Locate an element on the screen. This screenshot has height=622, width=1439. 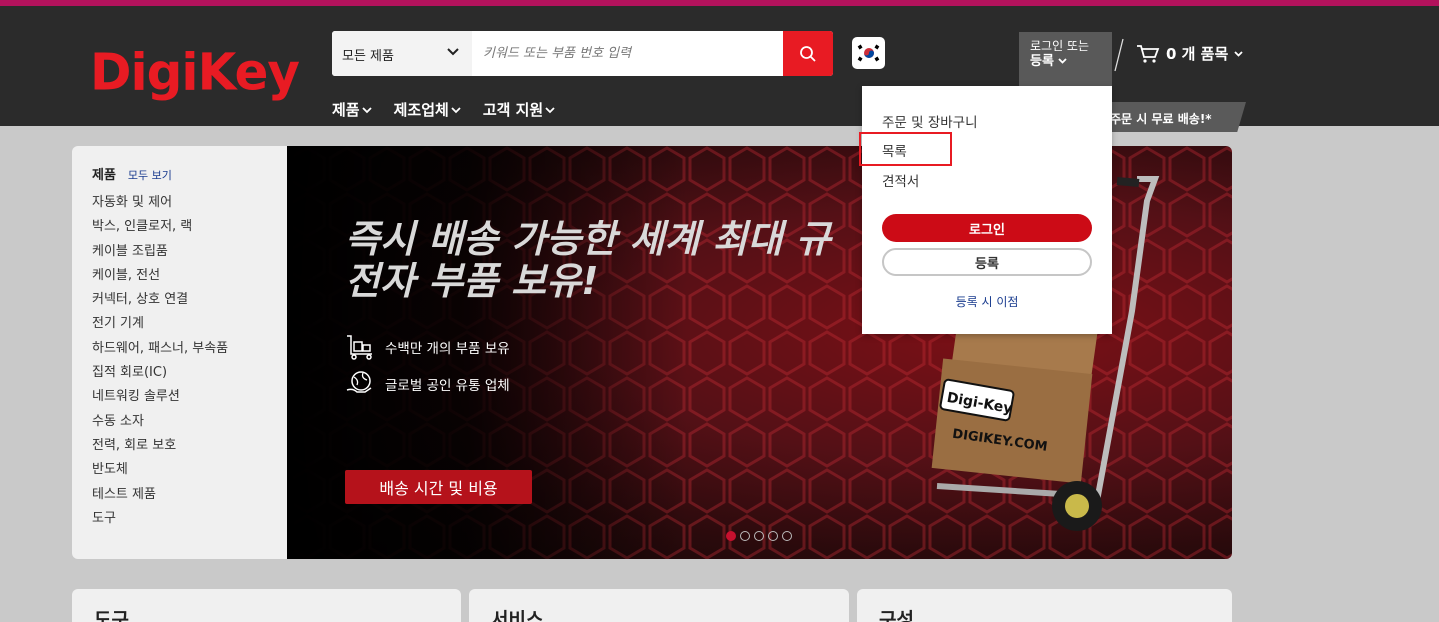
search-input is located at coordinates (627, 53).